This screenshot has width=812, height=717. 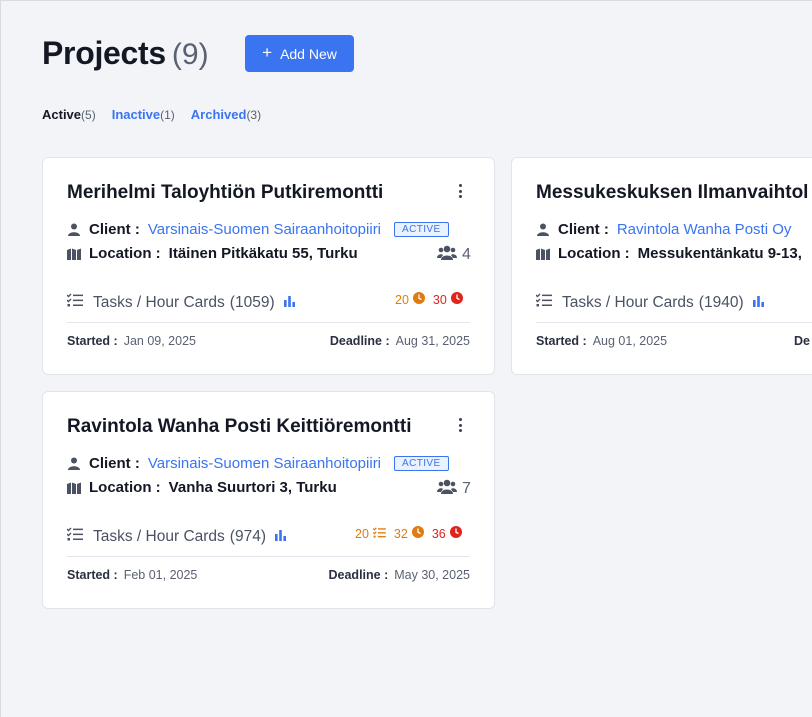 I want to click on started-date: Aug 01, 2025, so click(x=630, y=341).